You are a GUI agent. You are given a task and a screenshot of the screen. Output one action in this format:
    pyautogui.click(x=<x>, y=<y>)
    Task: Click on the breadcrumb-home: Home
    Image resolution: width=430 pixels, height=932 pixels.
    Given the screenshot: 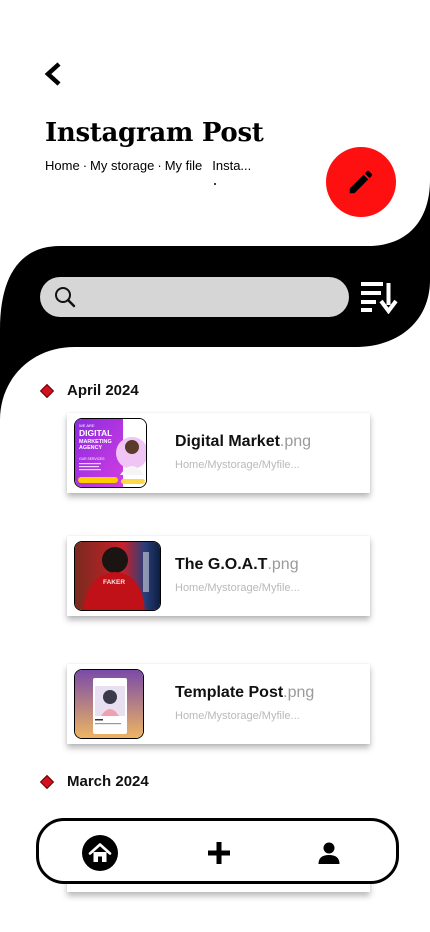 What is the action you would take?
    pyautogui.click(x=62, y=165)
    